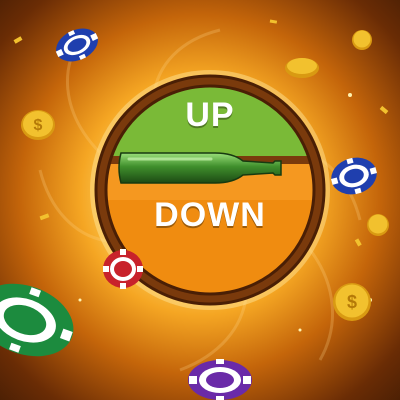  What do you see at coordinates (210, 215) in the screenshot?
I see `down-label: DOWN` at bounding box center [210, 215].